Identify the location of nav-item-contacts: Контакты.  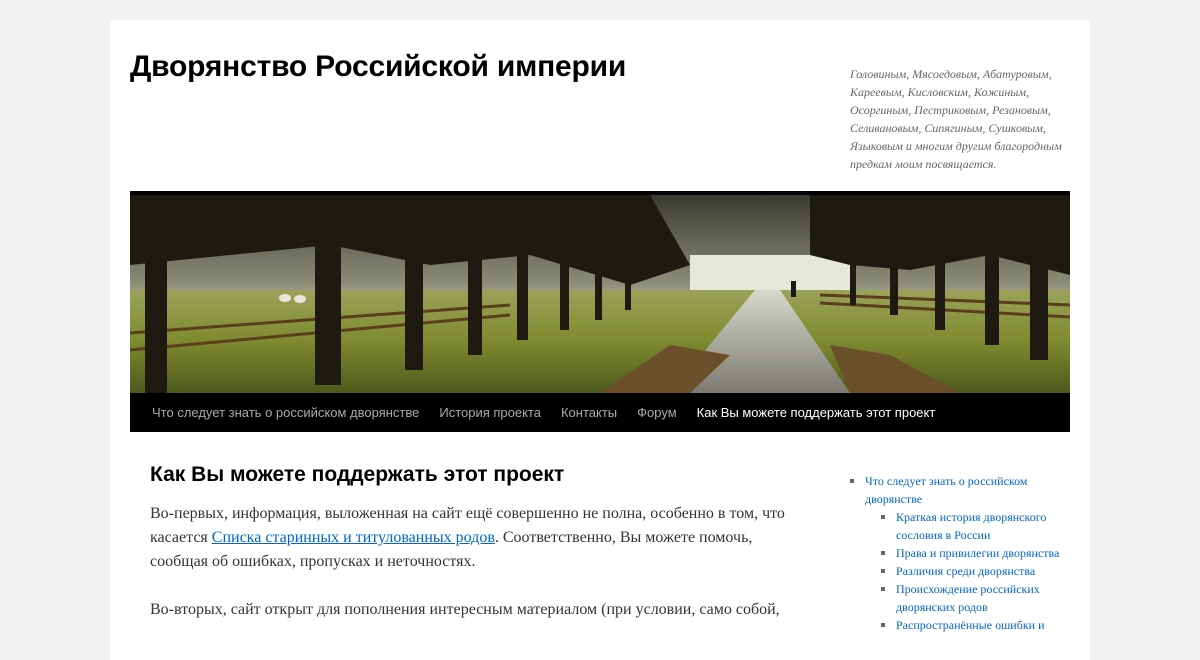
(589, 412).